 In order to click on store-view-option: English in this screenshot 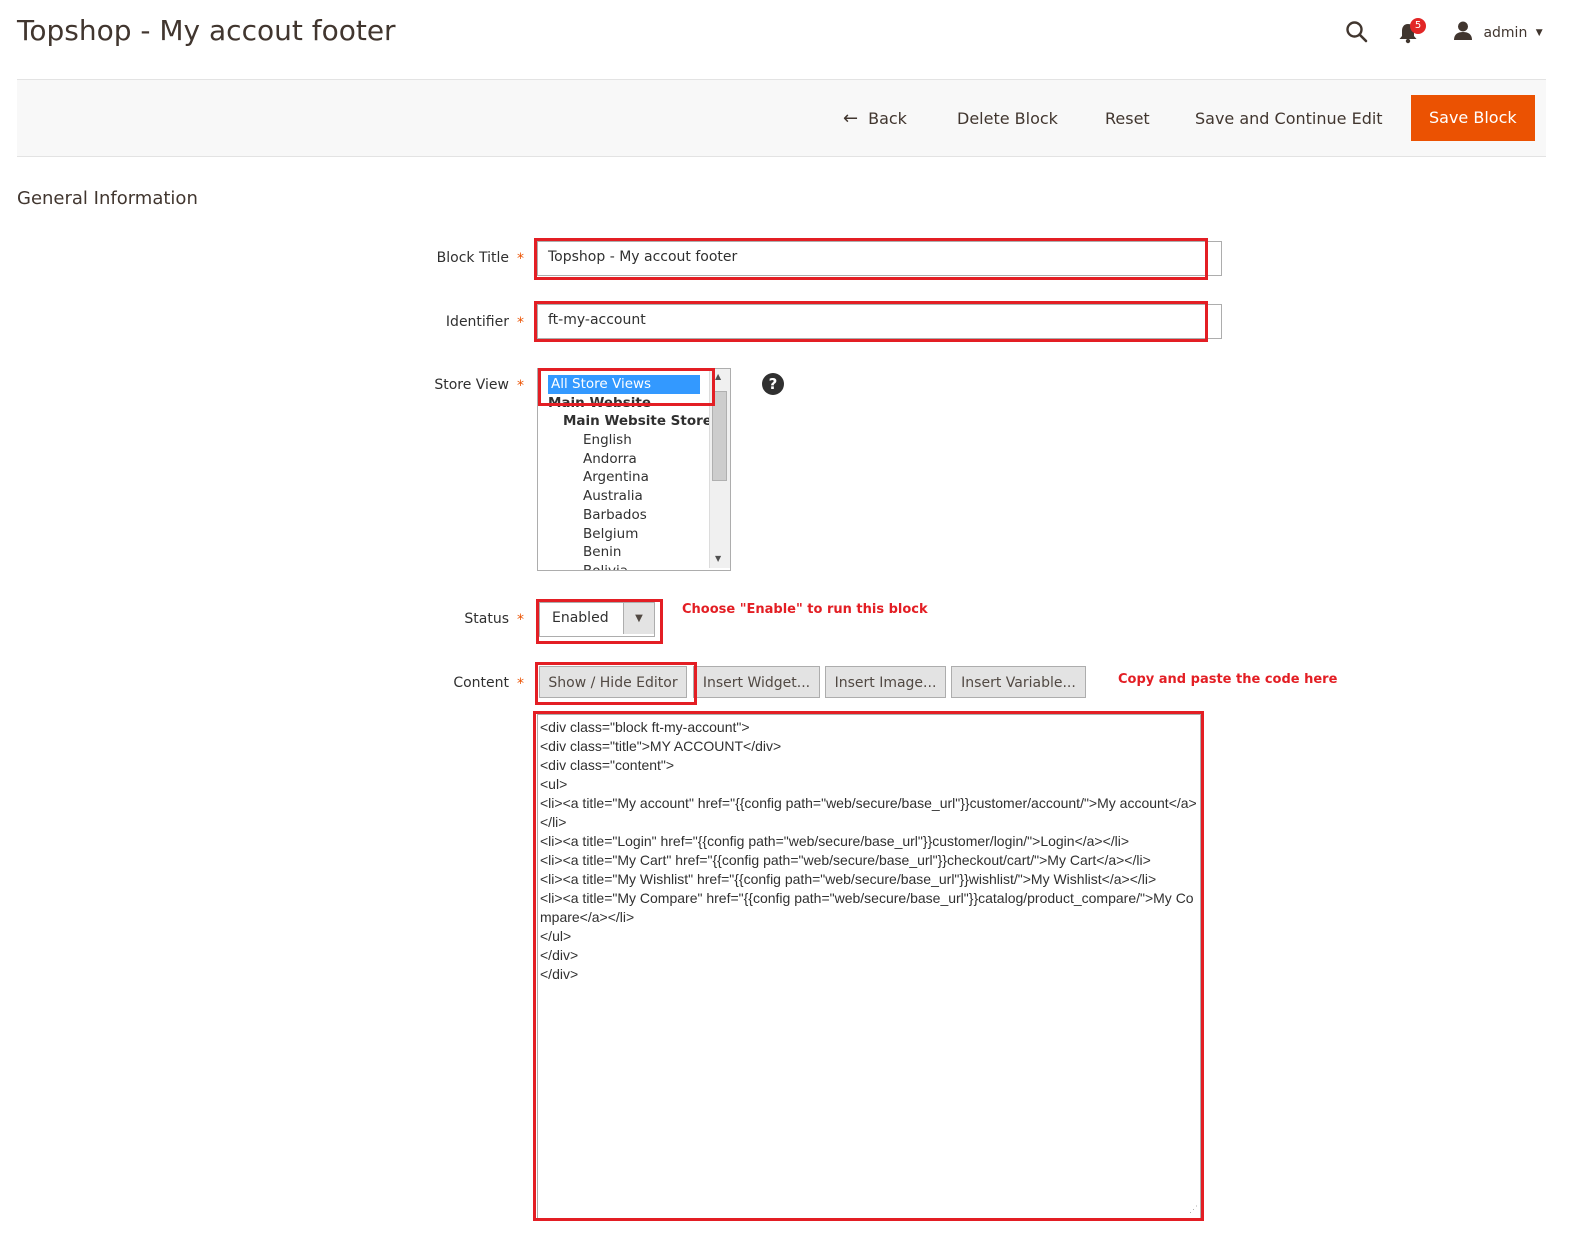, I will do `click(634, 440)`.